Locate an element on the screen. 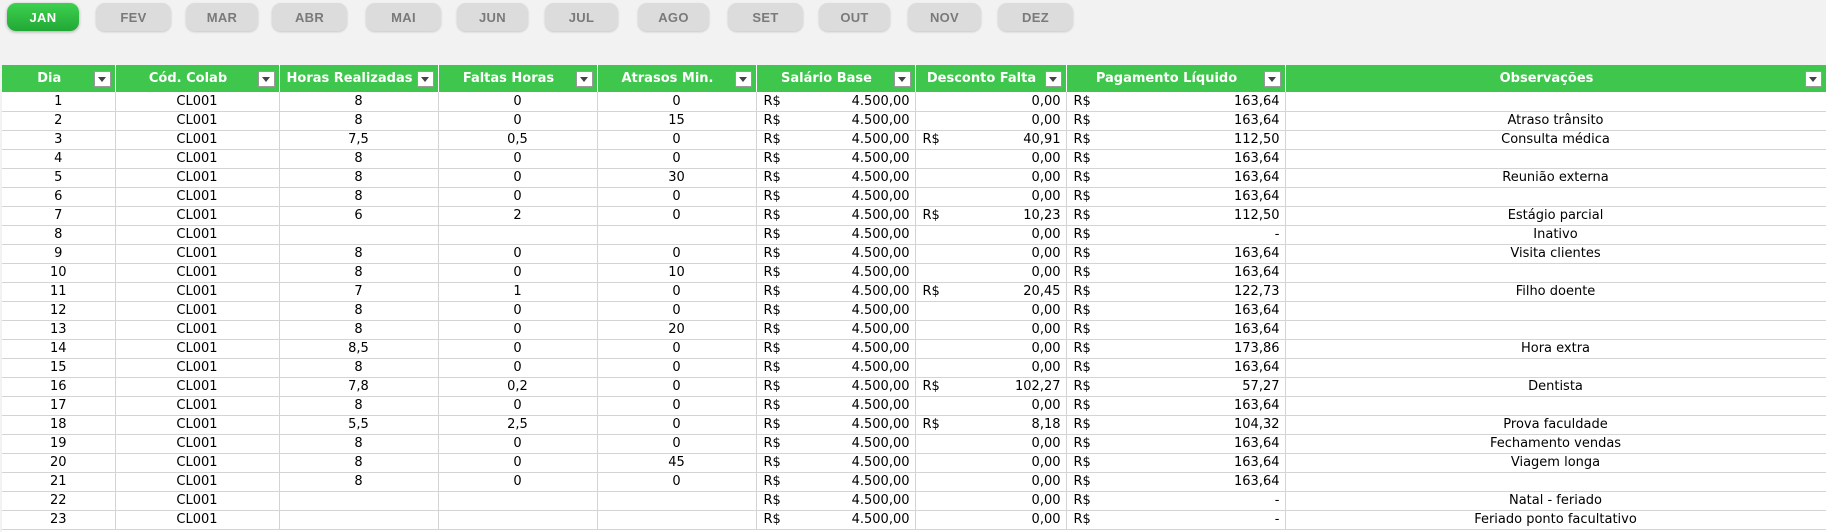  month-button-set: SET is located at coordinates (765, 17).